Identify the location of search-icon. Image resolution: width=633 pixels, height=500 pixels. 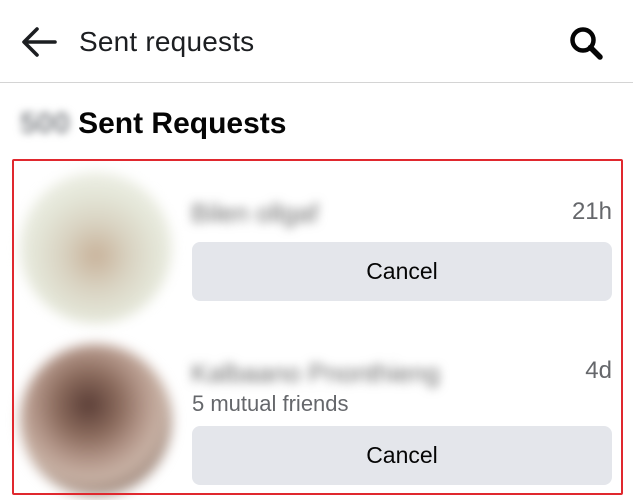
(586, 43).